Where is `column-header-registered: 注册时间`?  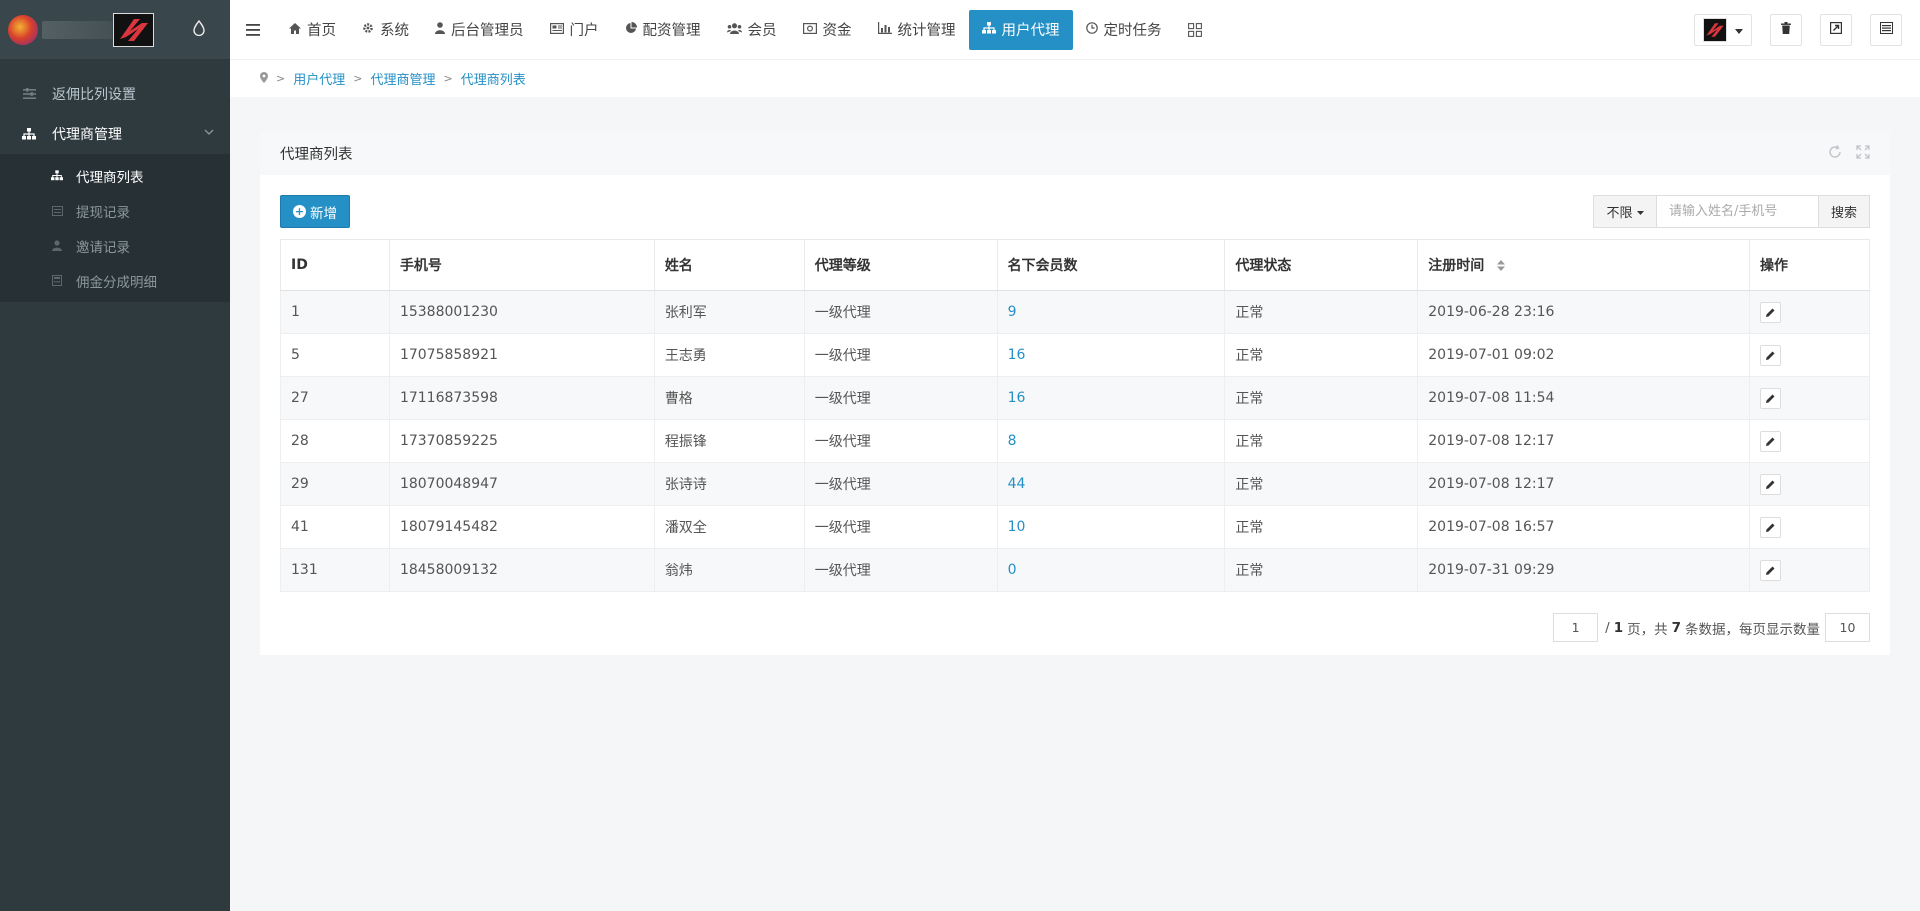 column-header-registered: 注册时间 is located at coordinates (1584, 265).